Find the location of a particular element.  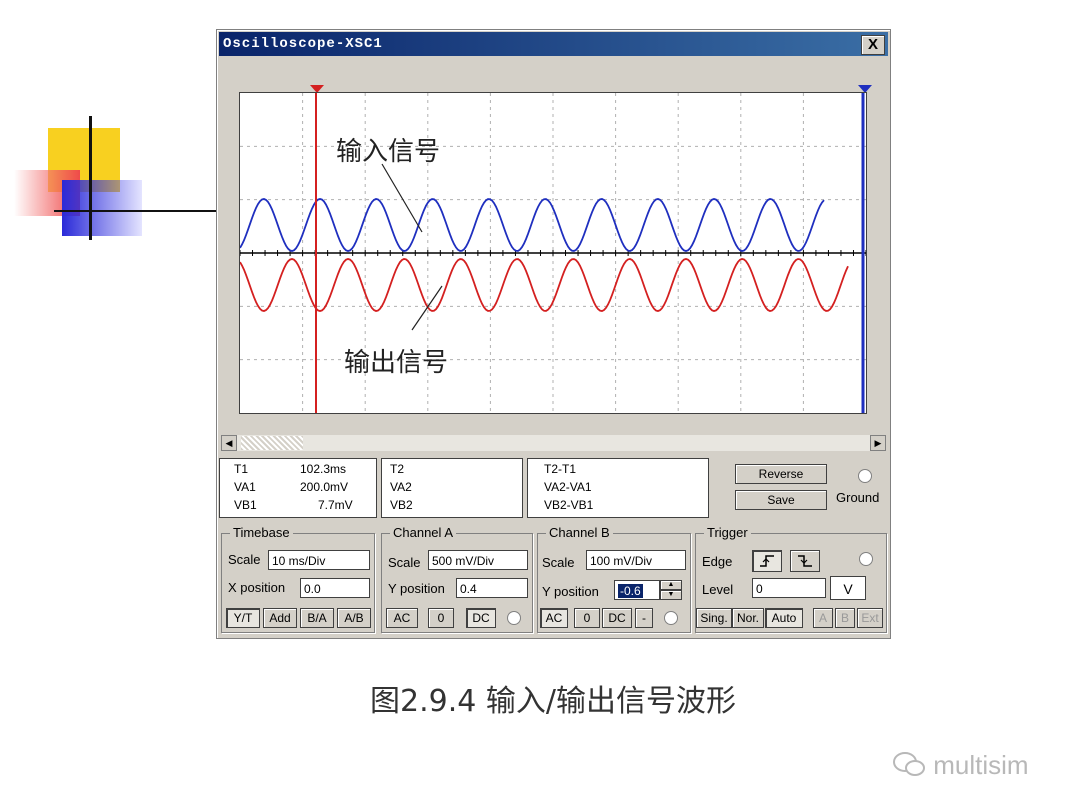

x-position-label: X position is located at coordinates (257, 587).